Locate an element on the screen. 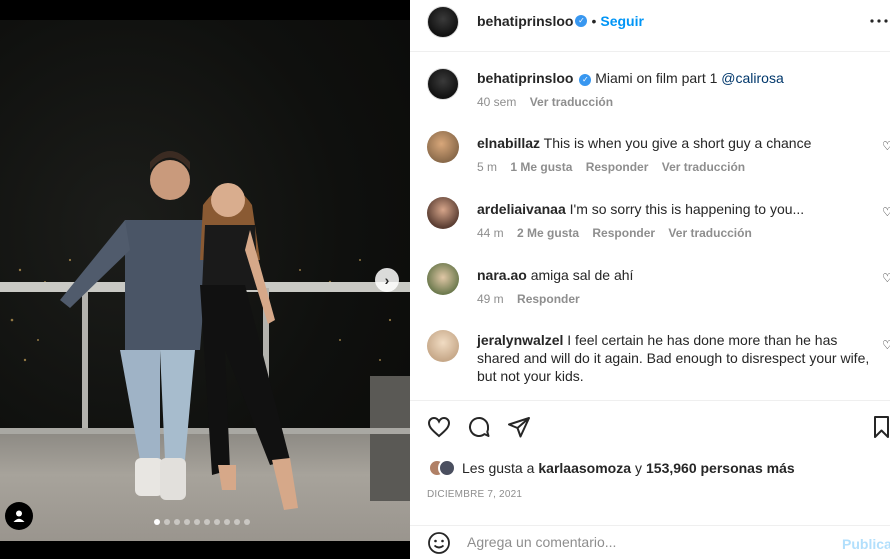  comment-username: nara.ao is located at coordinates (502, 275).